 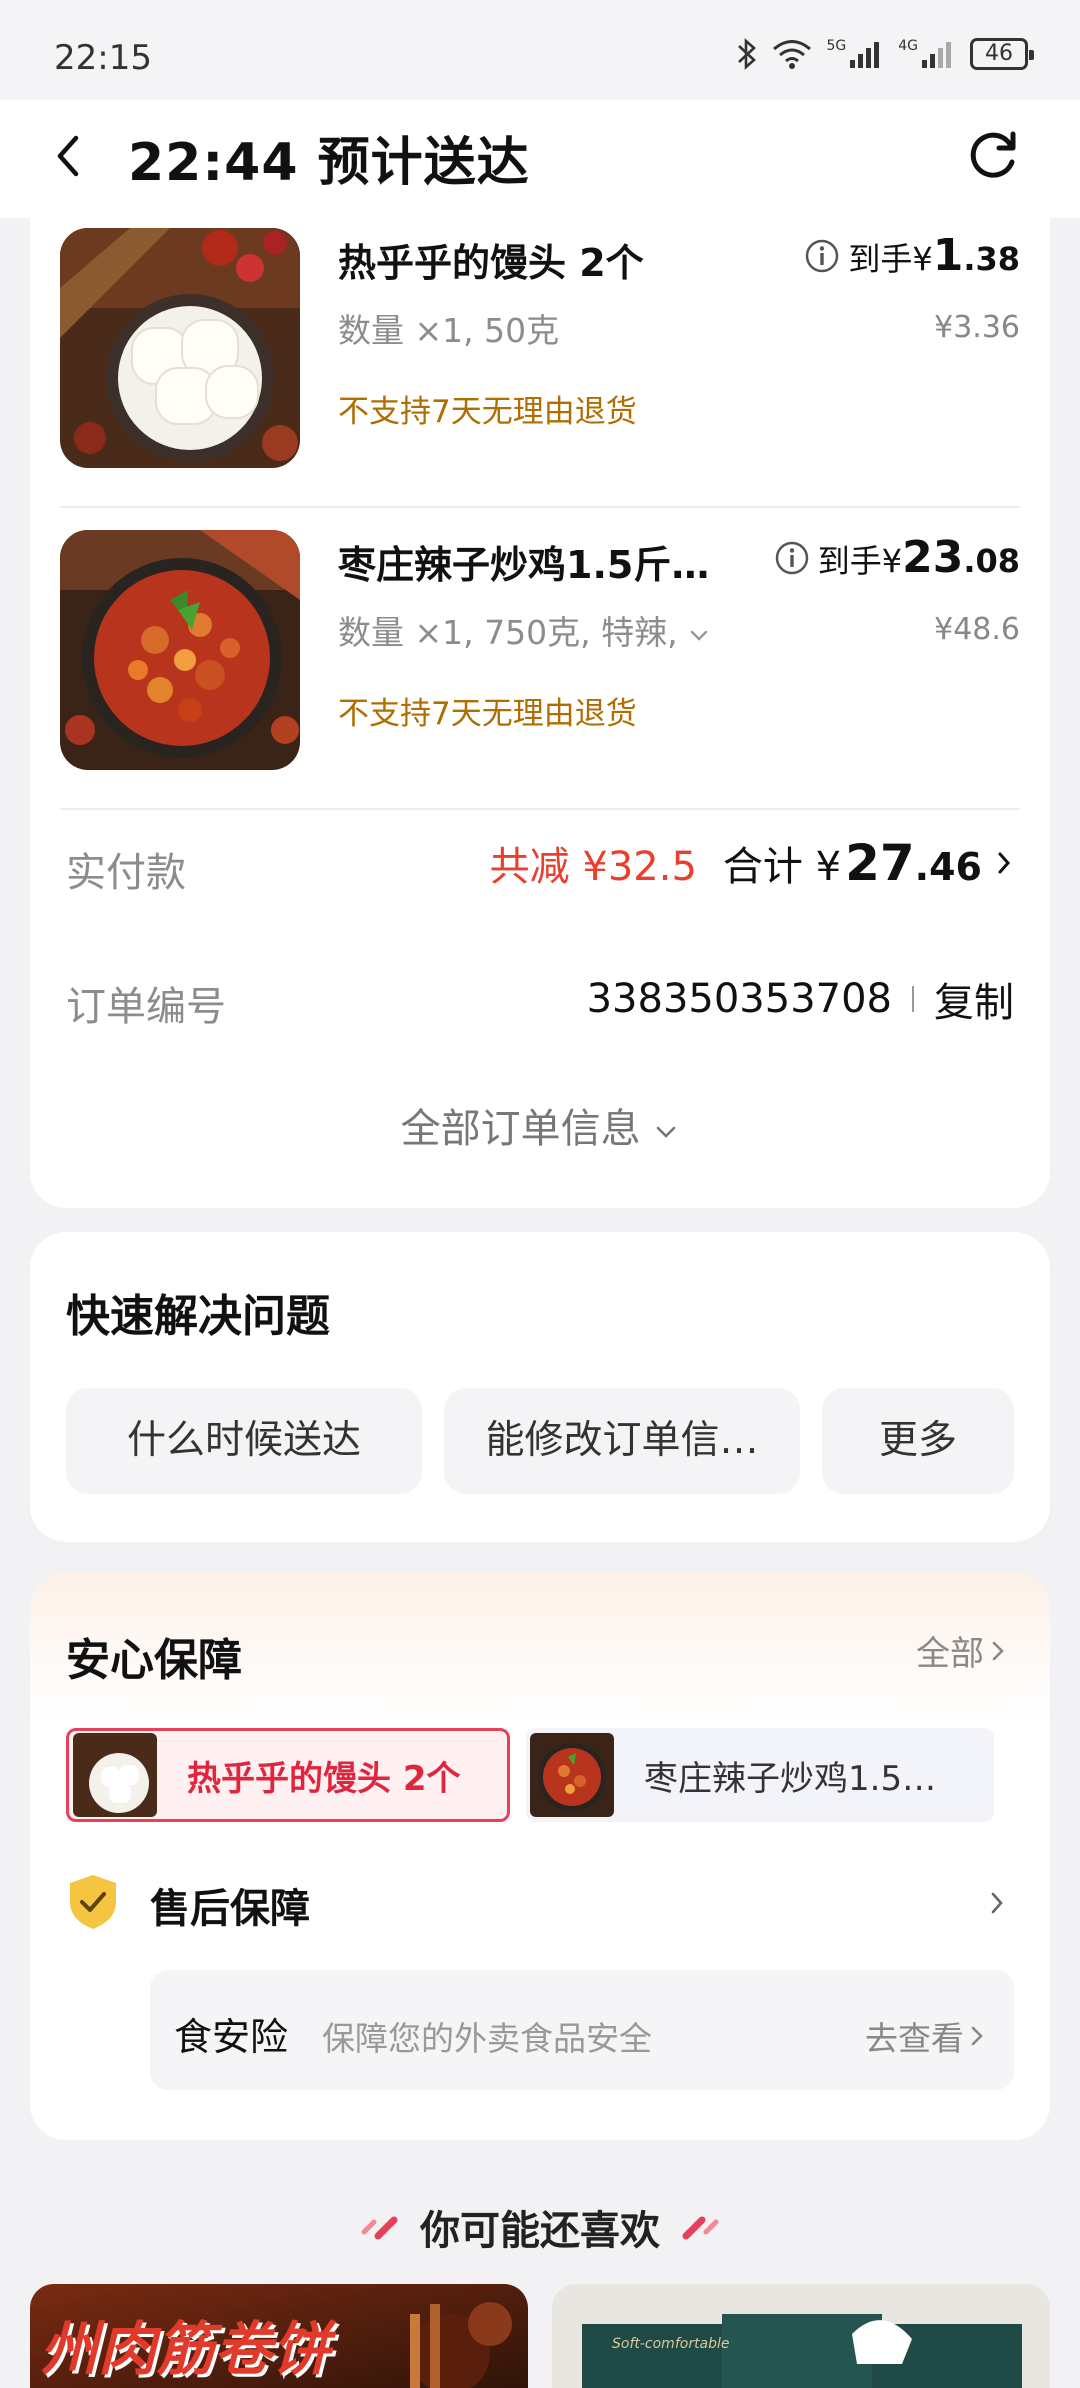 What do you see at coordinates (540, 2231) in the screenshot?
I see `recommend-title: 你可能还喜欢` at bounding box center [540, 2231].